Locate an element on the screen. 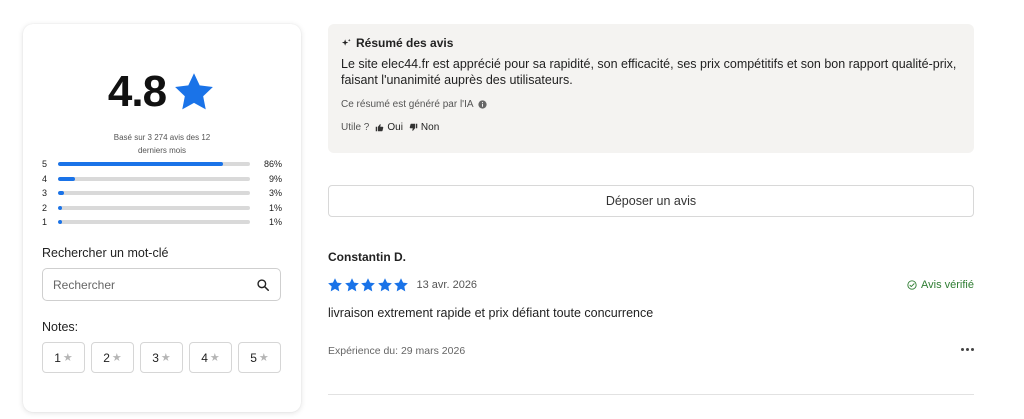 This screenshot has height=419, width=1024. note-filter-2-button: 2 ★ is located at coordinates (112, 357).